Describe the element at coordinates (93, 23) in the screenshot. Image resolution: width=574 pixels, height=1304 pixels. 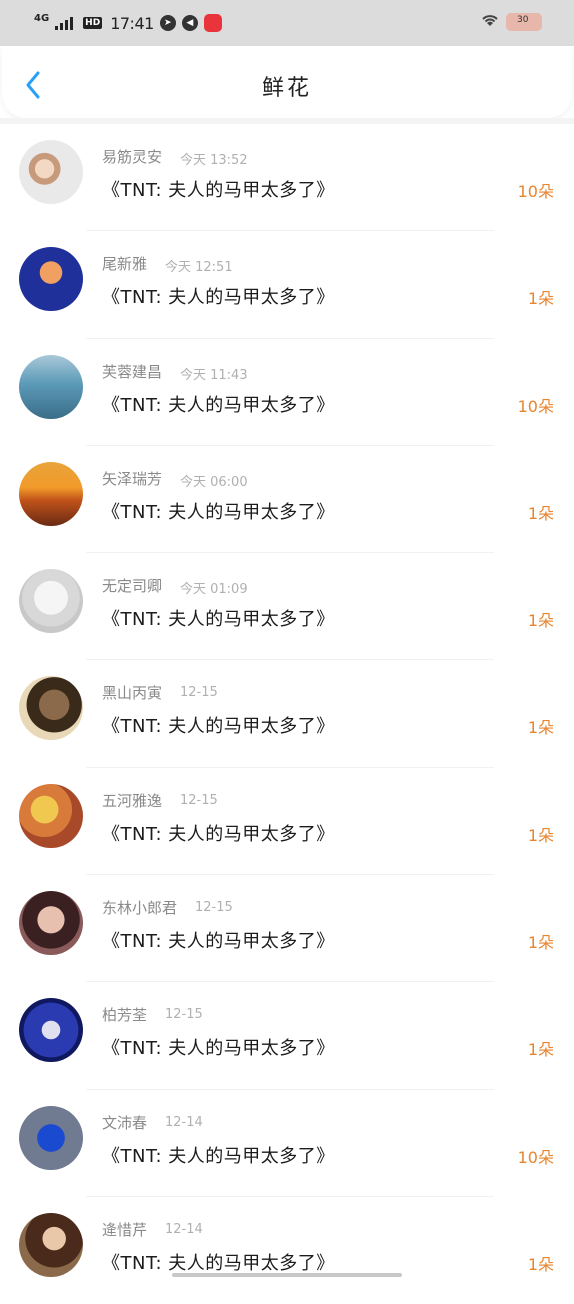
I see `hd-badge: HD` at that location.